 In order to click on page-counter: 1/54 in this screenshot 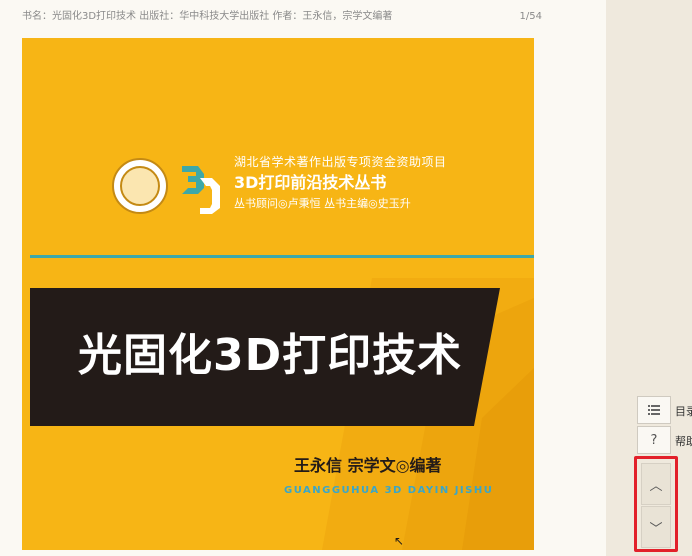, I will do `click(530, 16)`.